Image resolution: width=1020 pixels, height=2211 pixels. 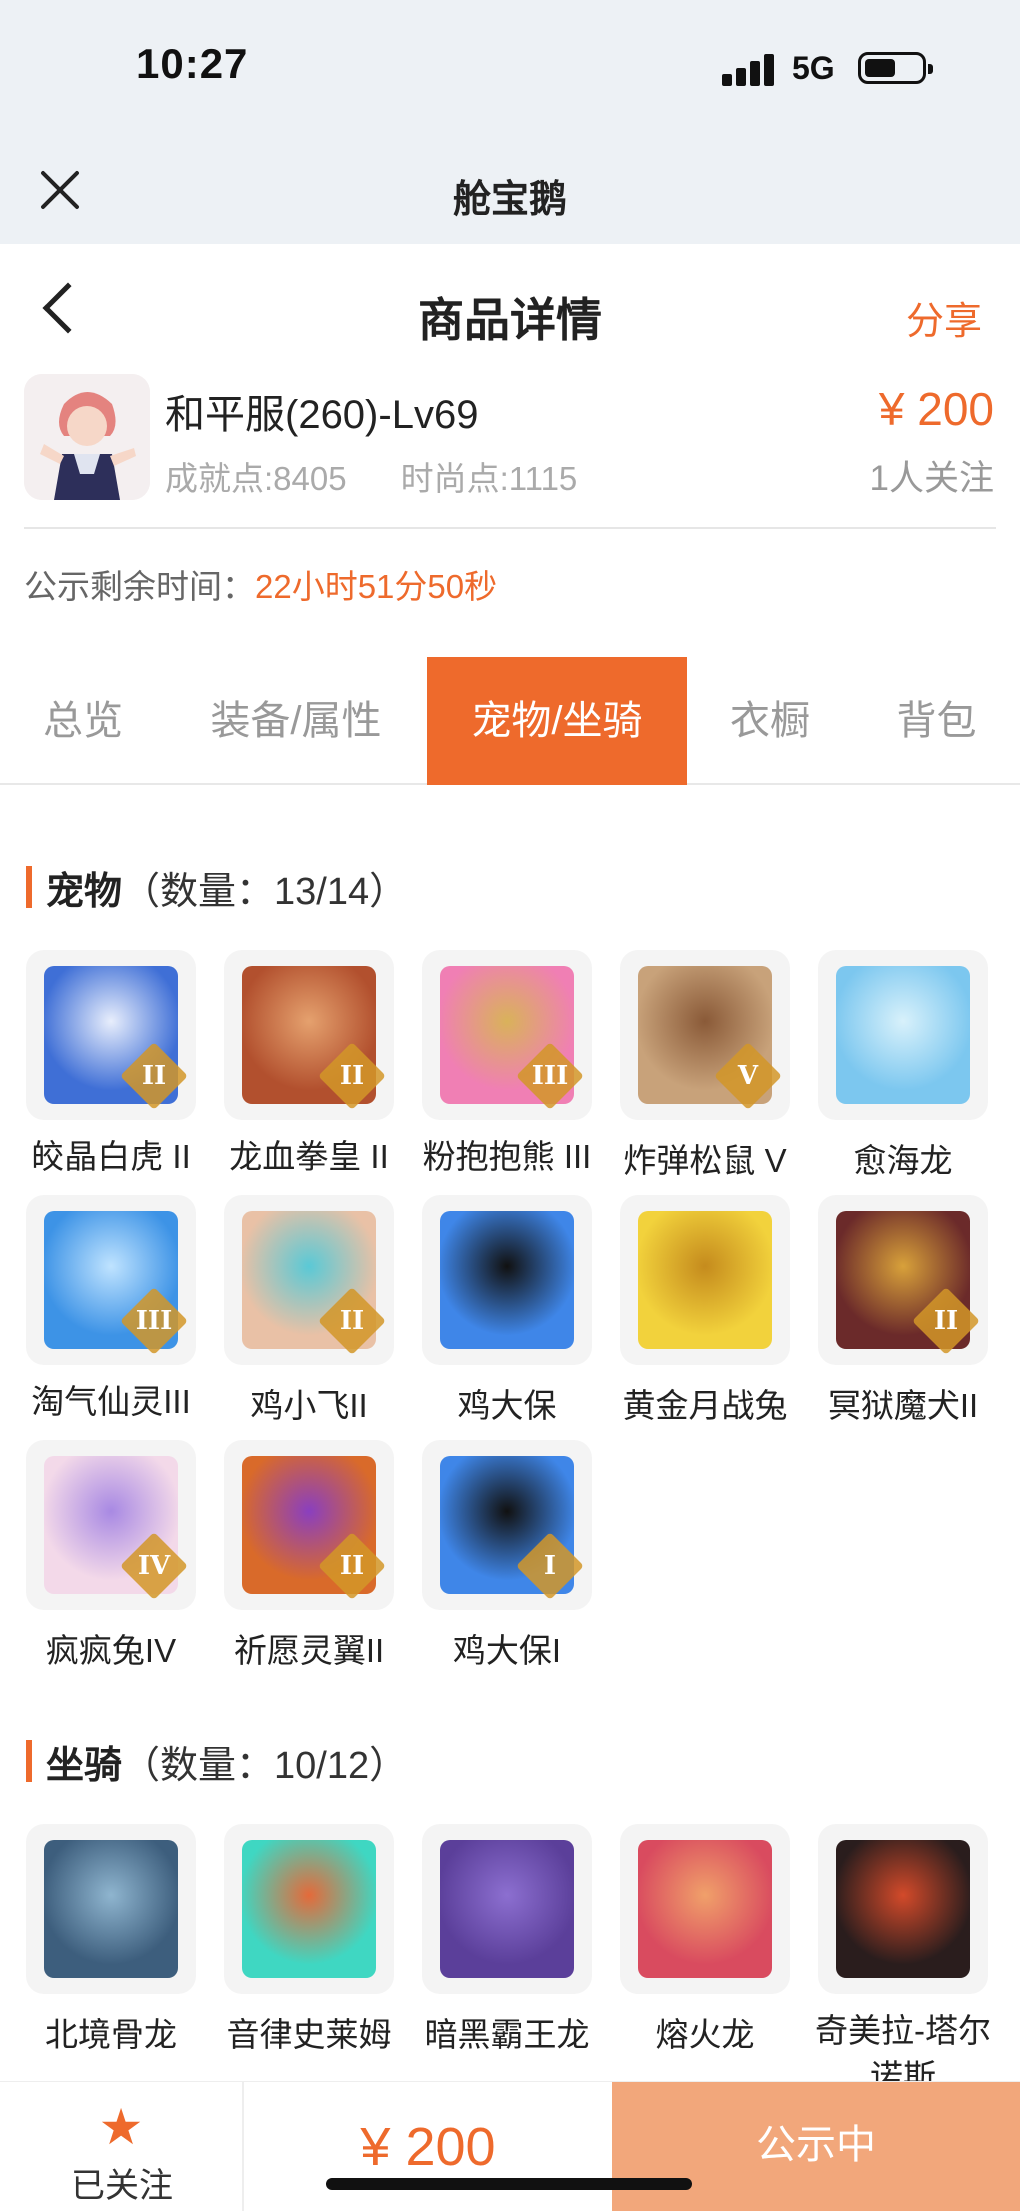 I want to click on pet-item: I 鸡大保I, so click(x=507, y=1556).